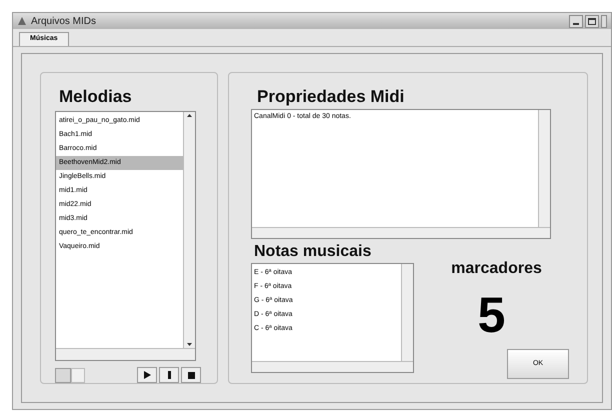 This screenshot has height=413, width=612. I want to click on pause-icon, so click(169, 375).